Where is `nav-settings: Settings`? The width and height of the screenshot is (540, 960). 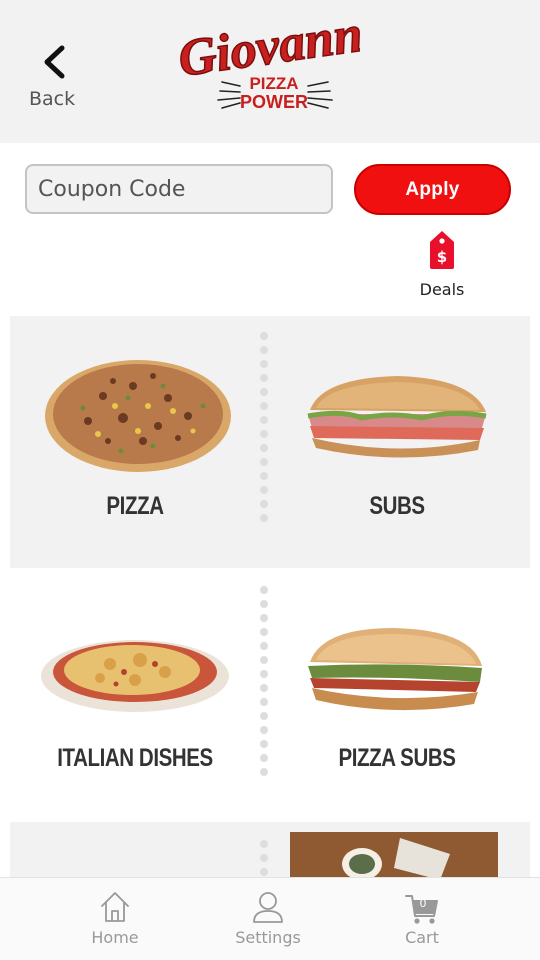
nav-settings: Settings is located at coordinates (268, 919).